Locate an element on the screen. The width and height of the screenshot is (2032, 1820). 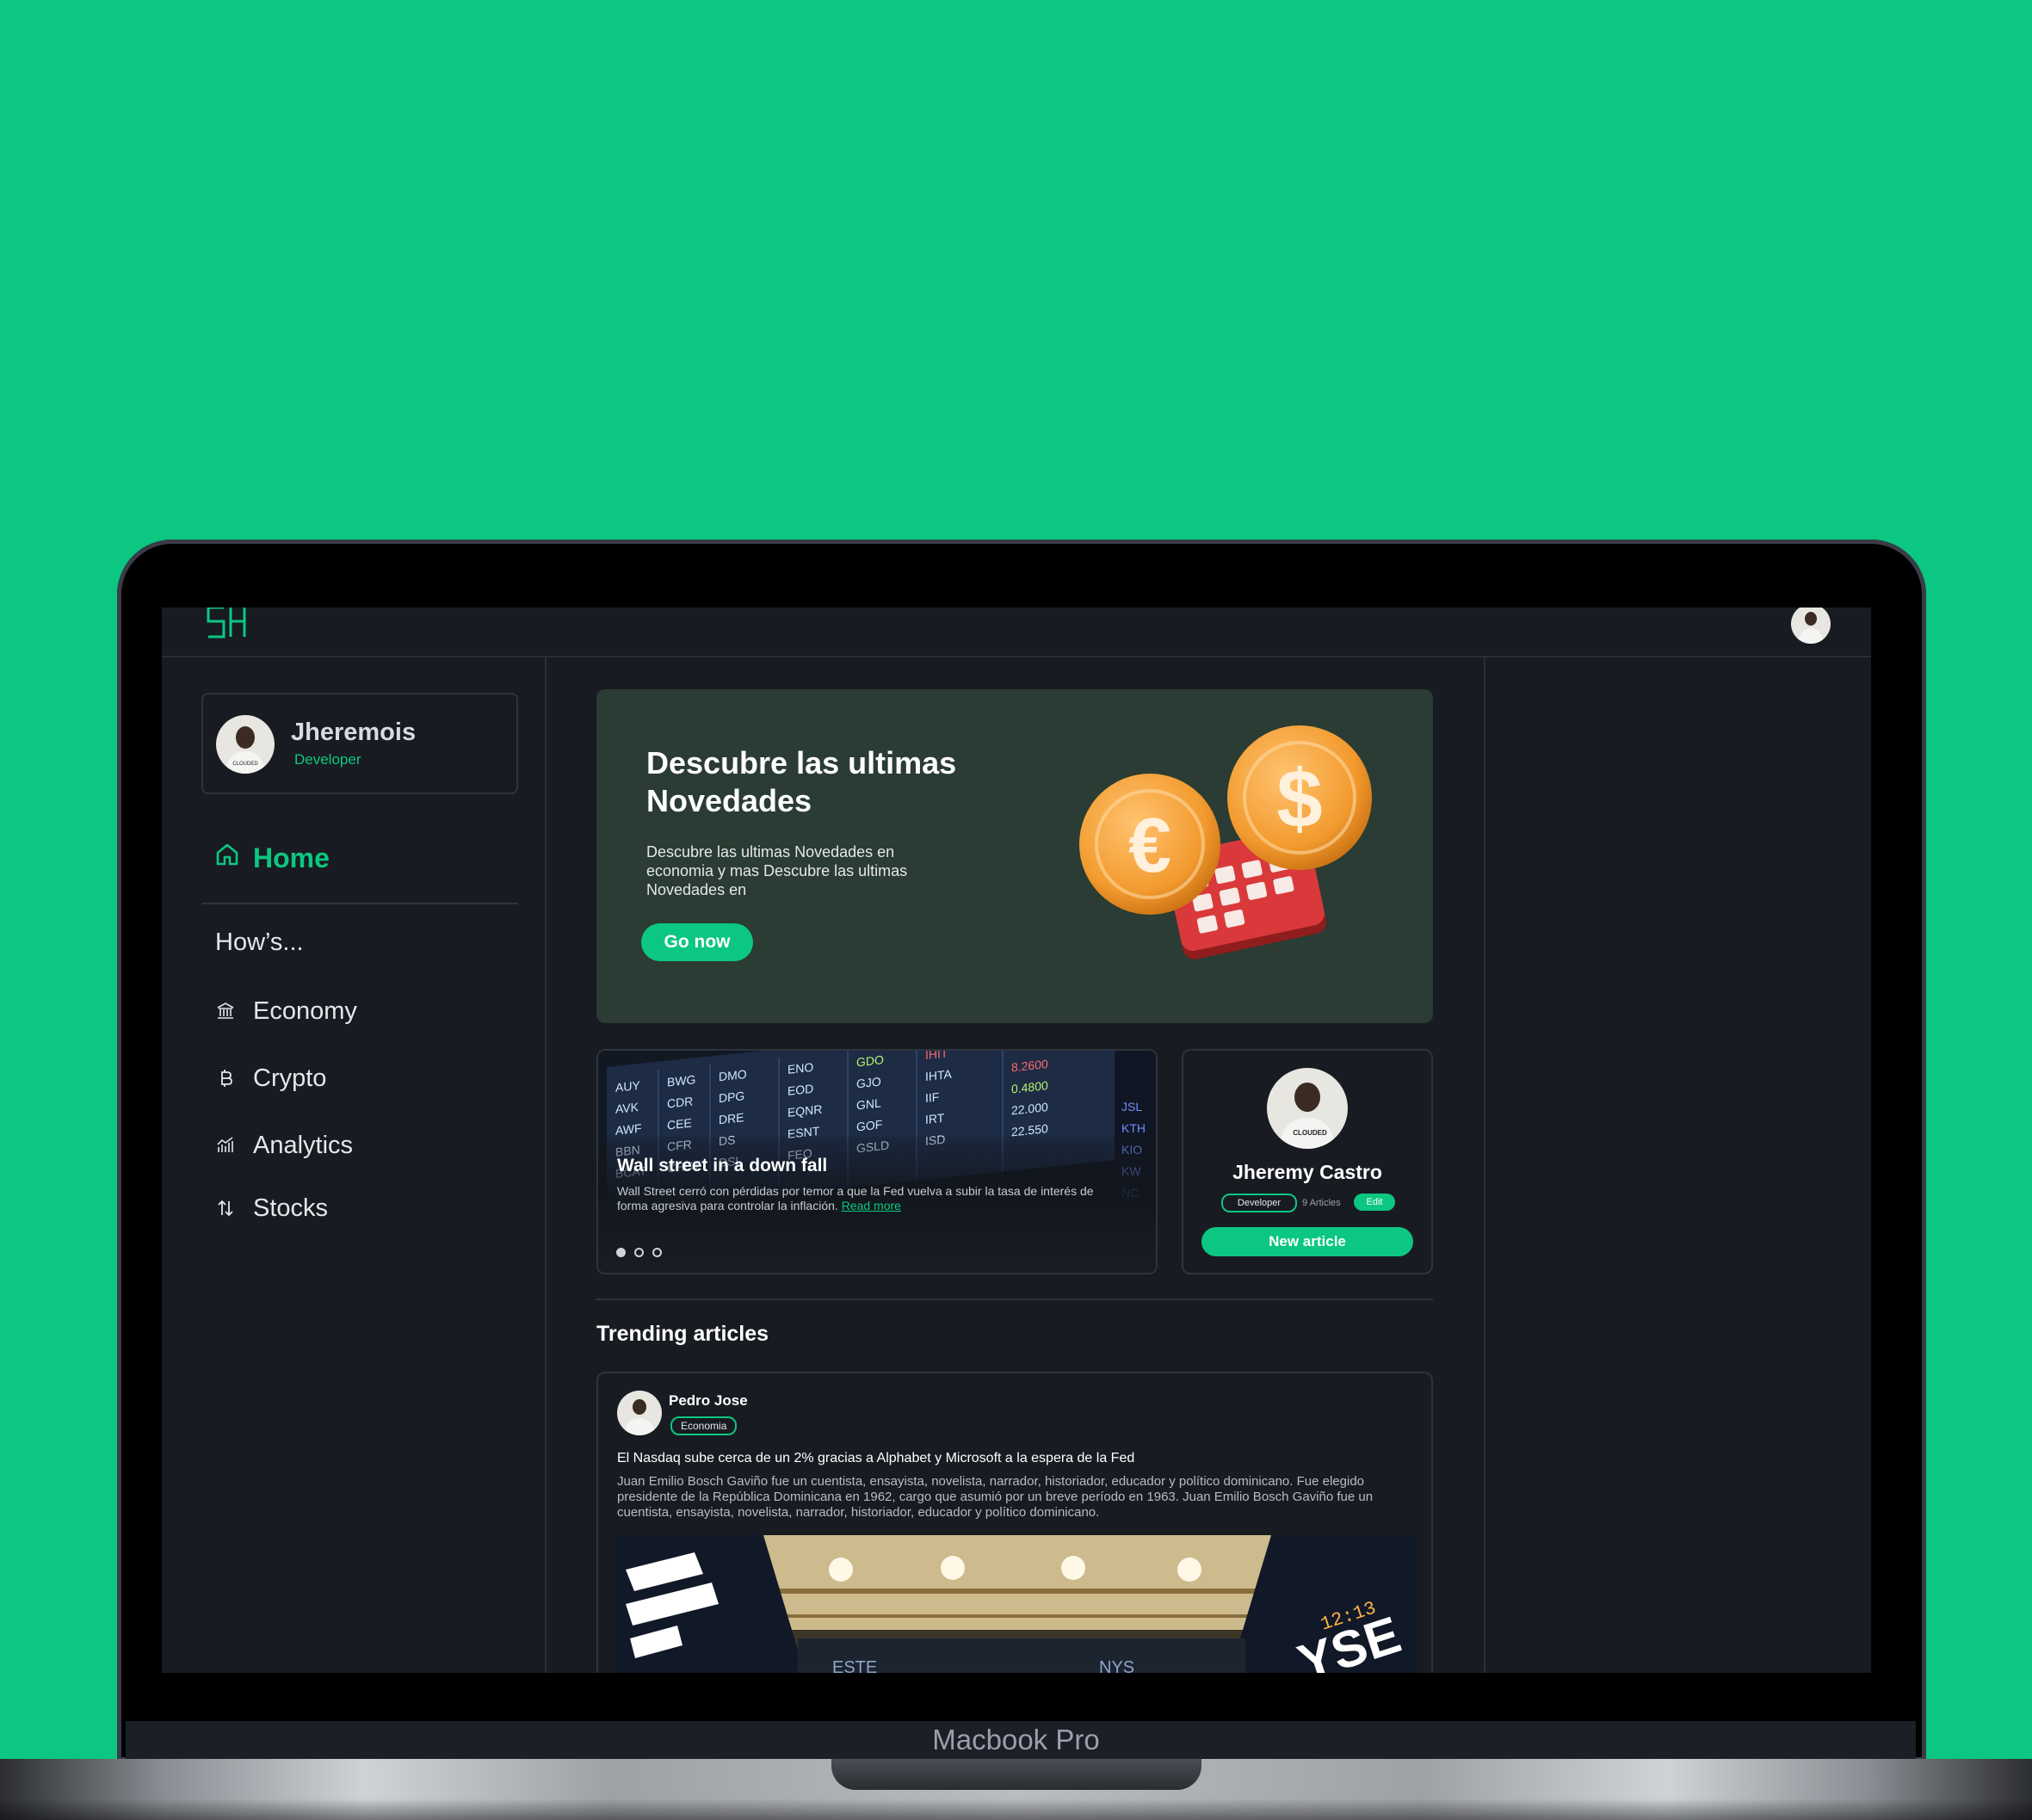
article-author-avatar is located at coordinates (639, 1413).